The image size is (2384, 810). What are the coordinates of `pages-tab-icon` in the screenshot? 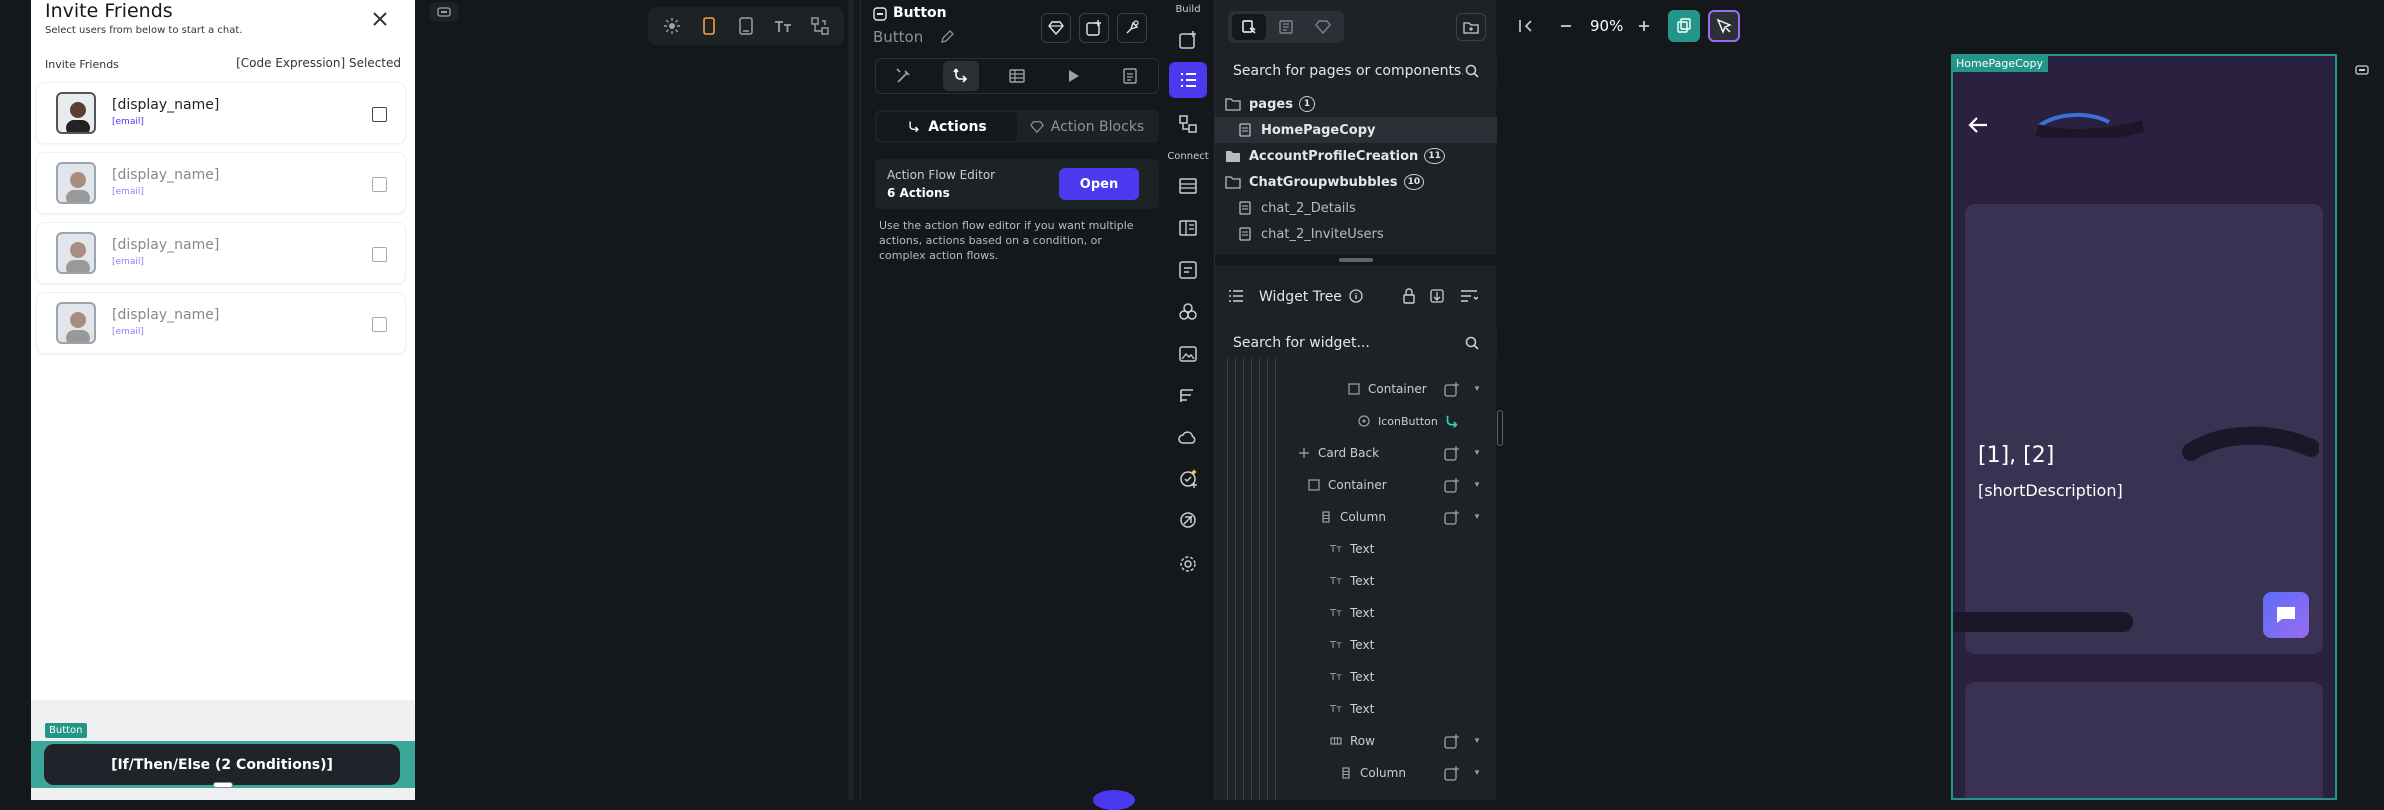 It's located at (1248, 27).